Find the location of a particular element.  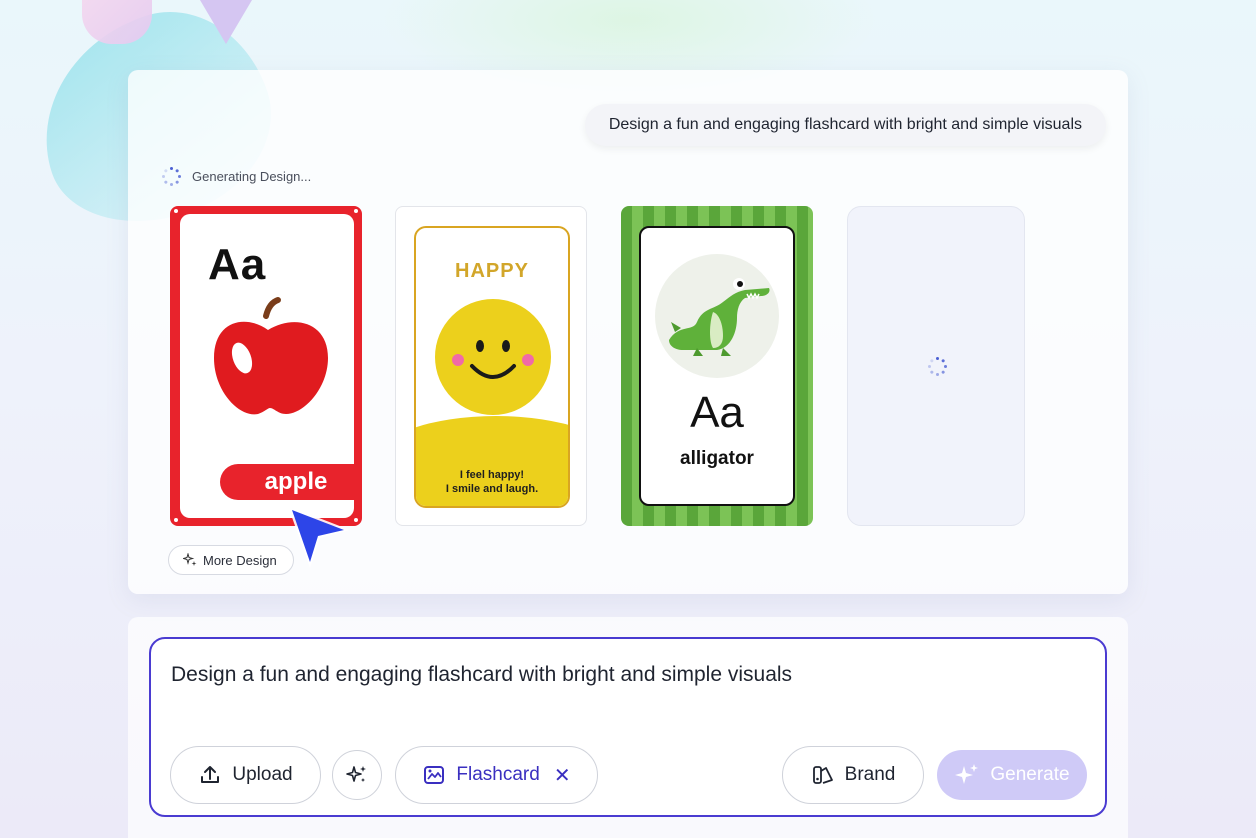

generate-label: Generate is located at coordinates (1030, 774).